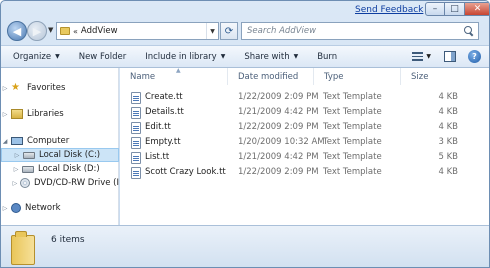 This screenshot has width=490, height=268. I want to click on column-header-date-modified: Date modified, so click(271, 76).